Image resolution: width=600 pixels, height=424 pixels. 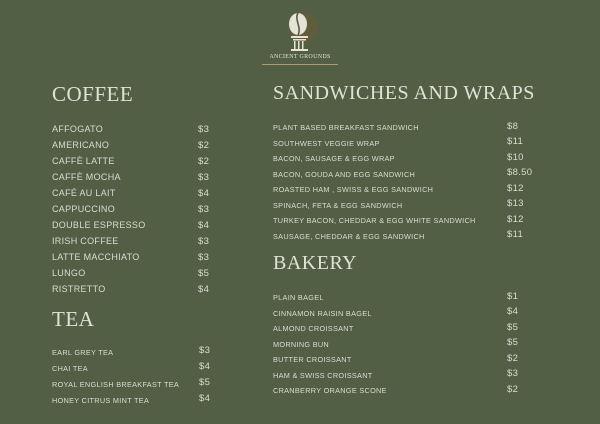 I want to click on sandwich-item-price: $8, so click(x=513, y=126).